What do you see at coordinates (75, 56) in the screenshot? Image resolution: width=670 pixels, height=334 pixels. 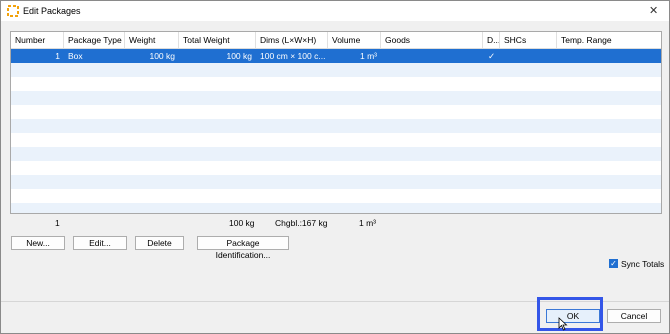 I see `cell-package-type: Box` at bounding box center [75, 56].